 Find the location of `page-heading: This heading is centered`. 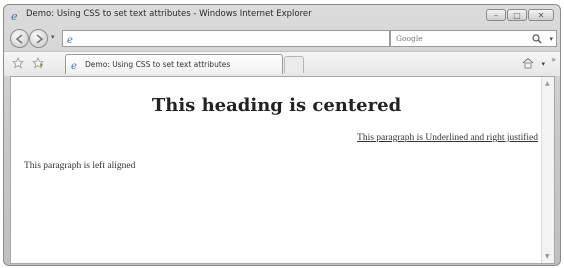

page-heading: This heading is centered is located at coordinates (276, 105).